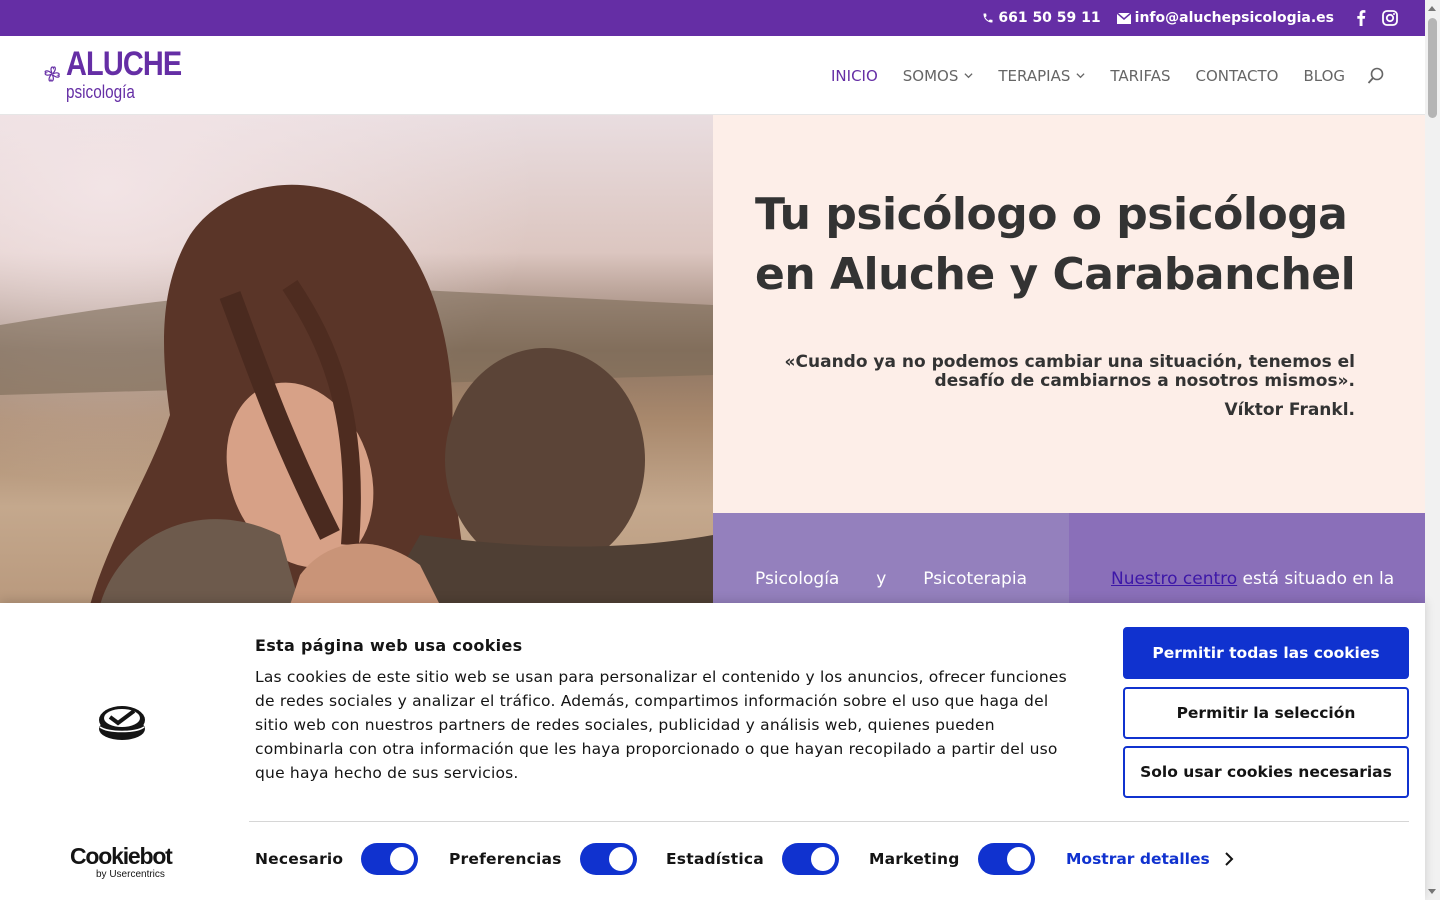 This screenshot has height=900, width=1440. I want to click on nav-item-blog: BLOG, so click(1324, 76).